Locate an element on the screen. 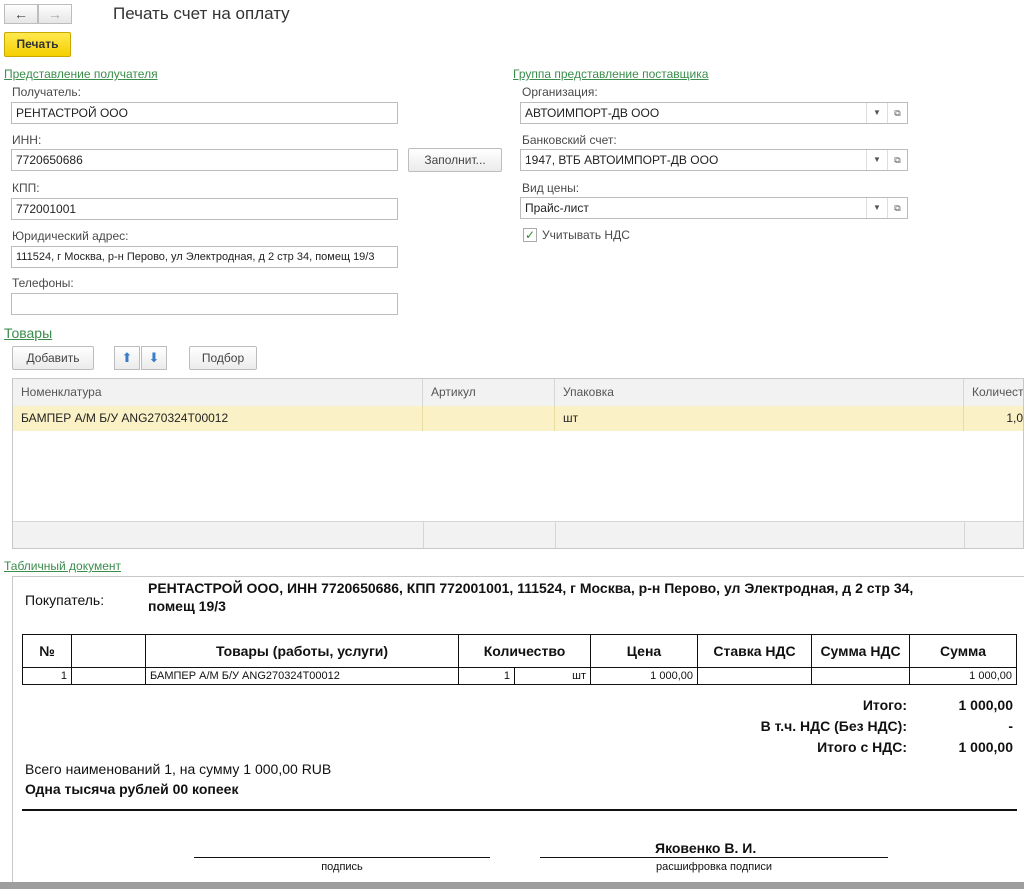  header-empty is located at coordinates (108, 651).